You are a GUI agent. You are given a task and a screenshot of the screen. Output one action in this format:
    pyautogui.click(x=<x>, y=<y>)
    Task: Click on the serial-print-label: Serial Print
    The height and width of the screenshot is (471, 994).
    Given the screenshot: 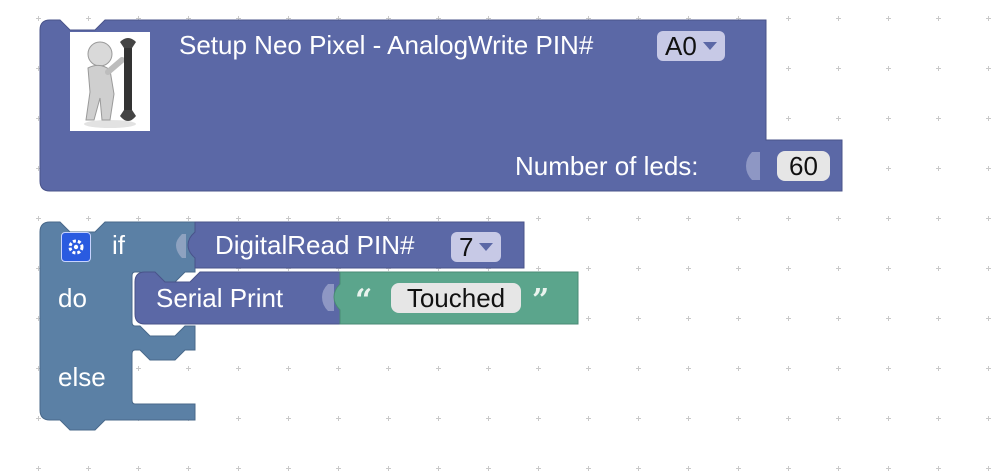 What is the action you would take?
    pyautogui.click(x=220, y=298)
    